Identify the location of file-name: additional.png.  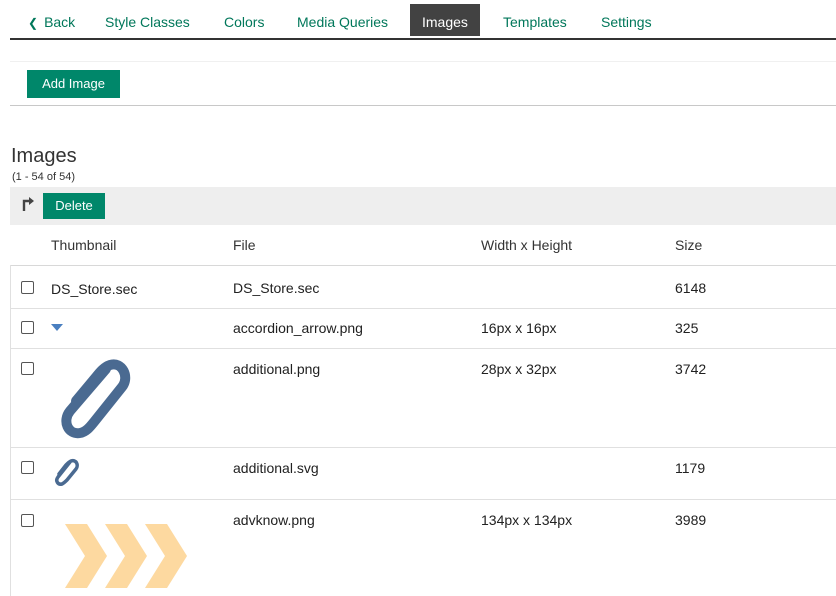
(277, 369).